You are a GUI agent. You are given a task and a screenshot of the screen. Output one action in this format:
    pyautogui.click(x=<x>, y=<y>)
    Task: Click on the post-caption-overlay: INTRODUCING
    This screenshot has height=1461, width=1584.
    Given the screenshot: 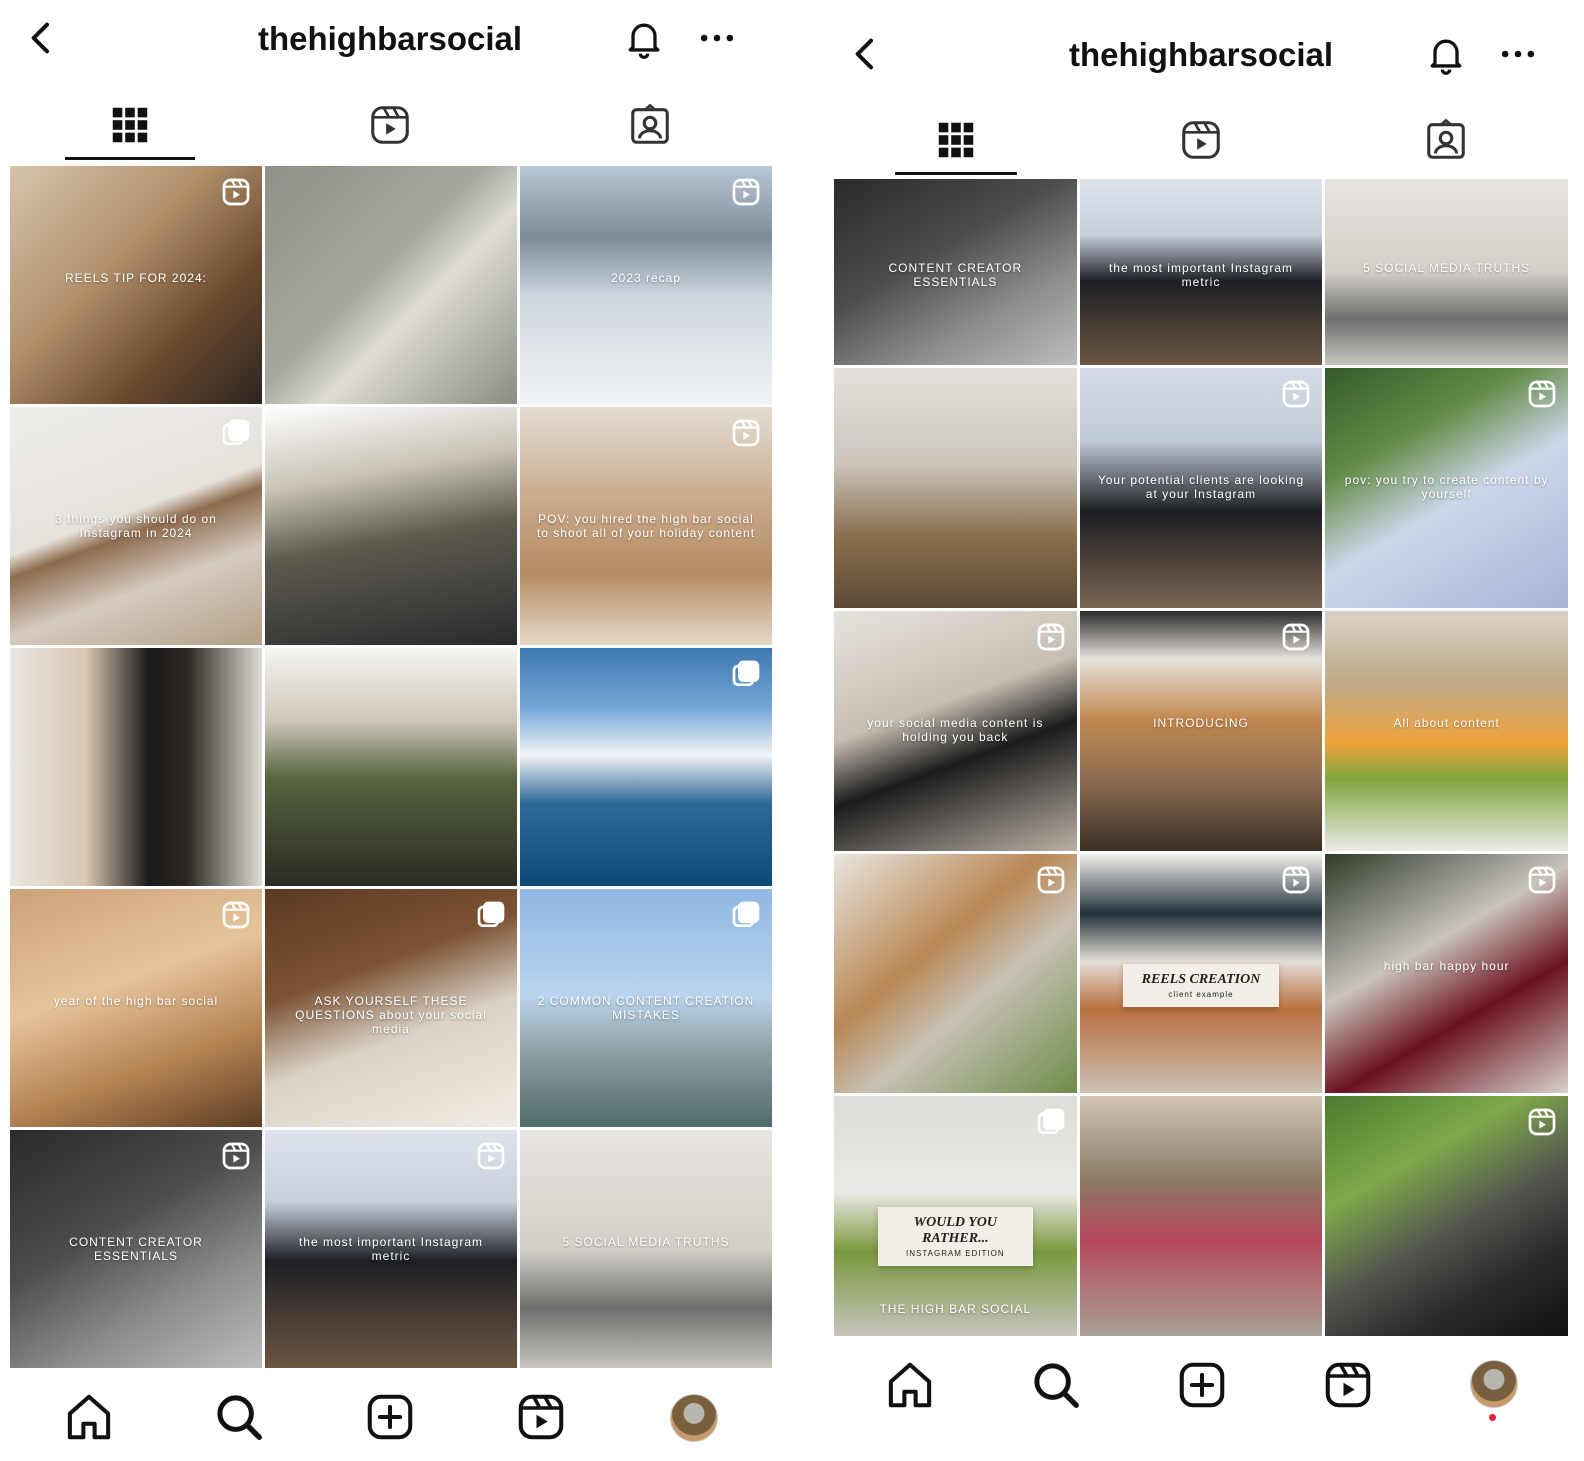 What is the action you would take?
    pyautogui.click(x=1201, y=723)
    